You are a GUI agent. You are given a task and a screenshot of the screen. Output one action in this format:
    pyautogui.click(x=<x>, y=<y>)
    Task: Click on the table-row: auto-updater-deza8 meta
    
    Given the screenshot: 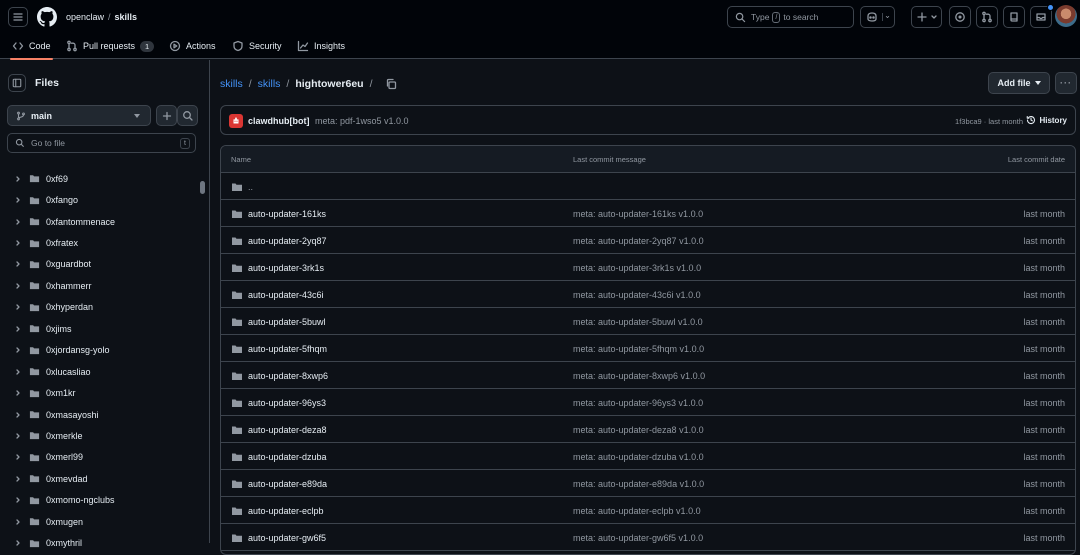 What is the action you would take?
    pyautogui.click(x=648, y=429)
    